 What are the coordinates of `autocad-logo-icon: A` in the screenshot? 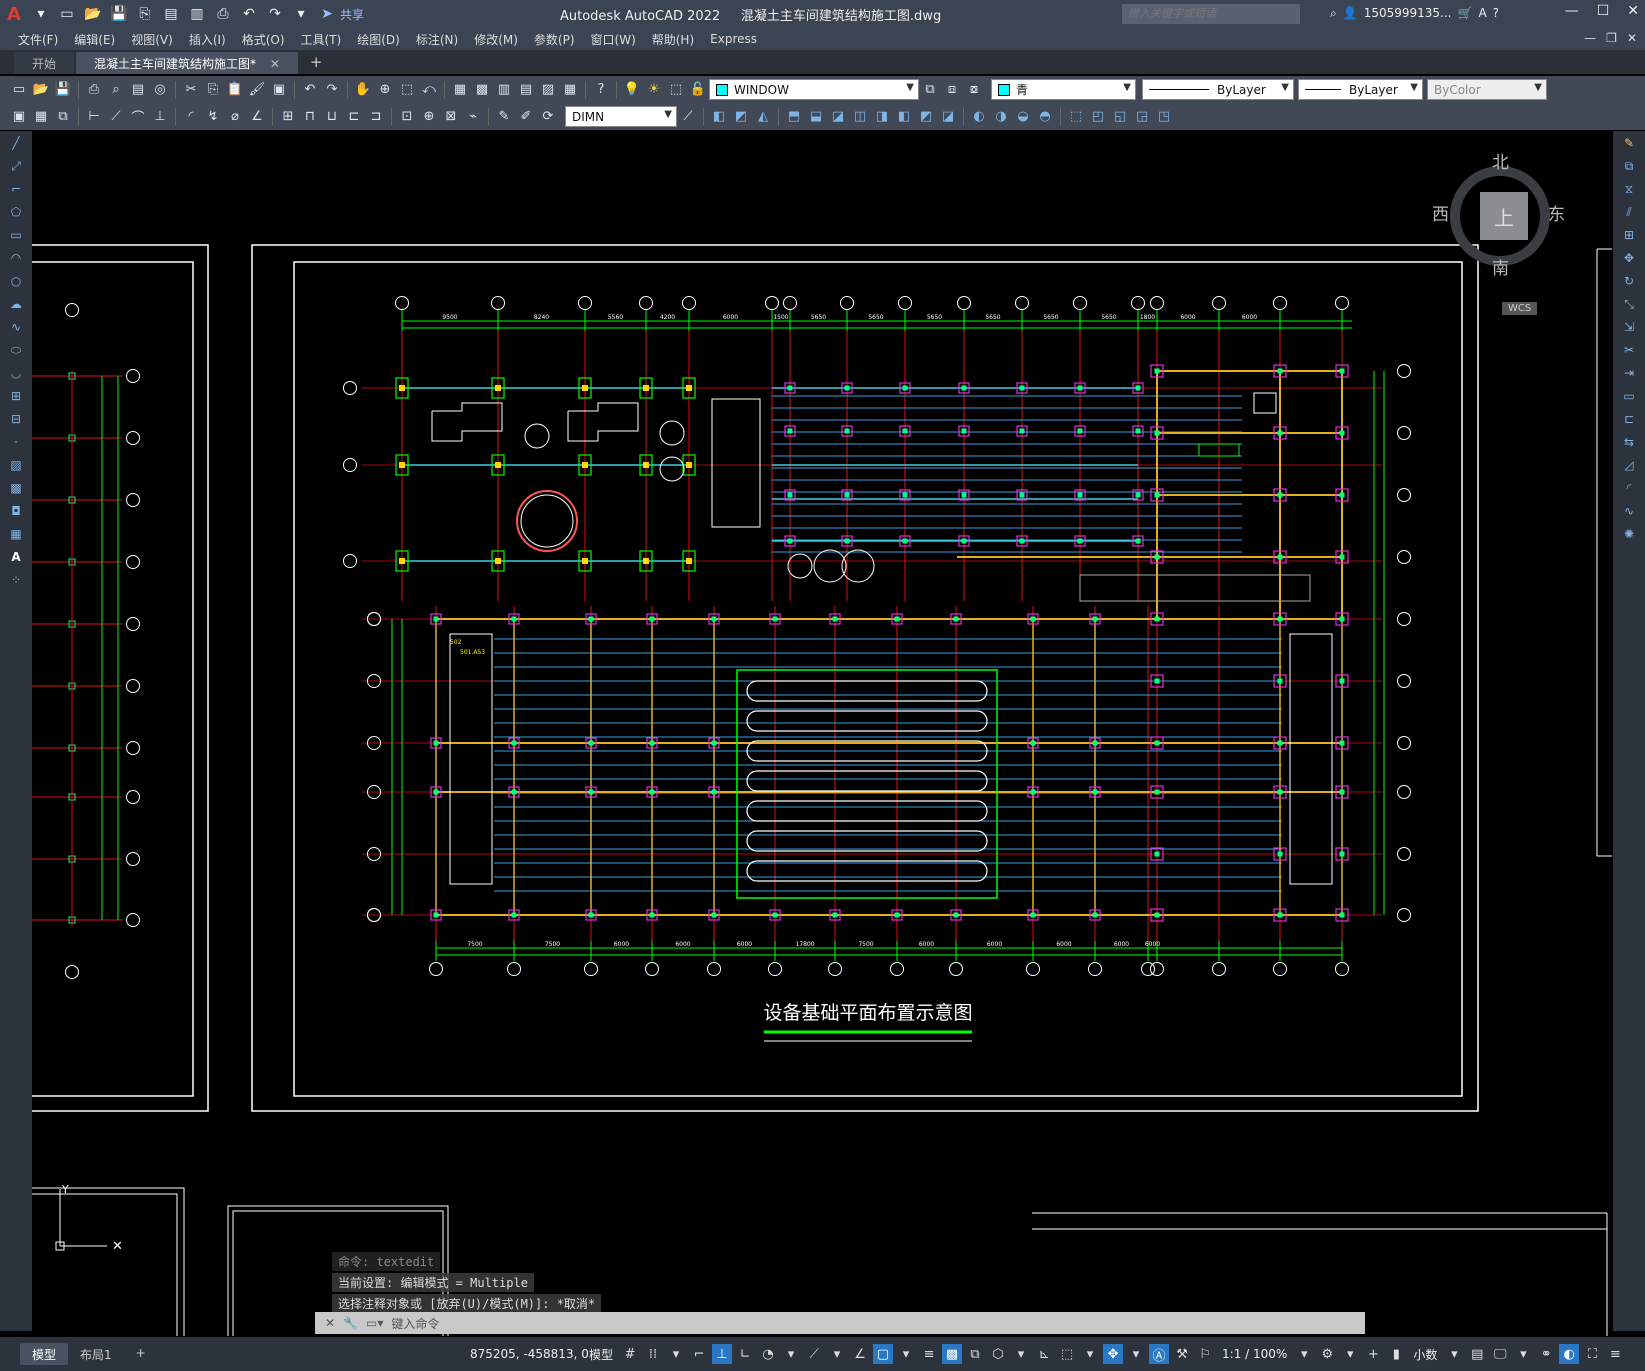 It's located at (14, 14).